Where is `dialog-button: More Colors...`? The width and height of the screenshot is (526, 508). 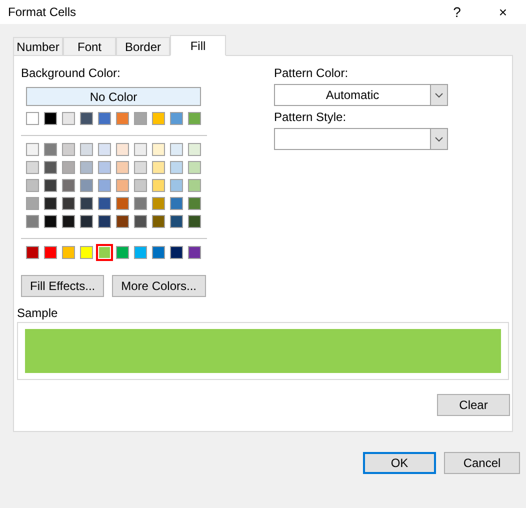
dialog-button: More Colors... is located at coordinates (159, 286).